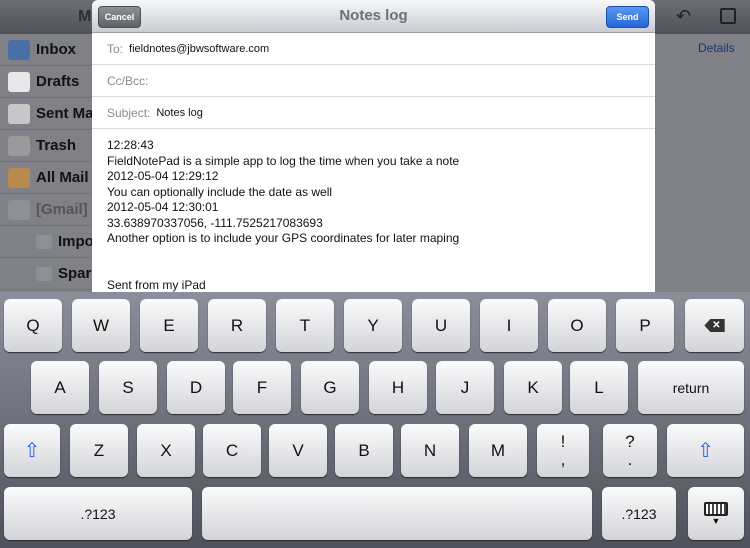 This screenshot has width=750, height=548. Describe the element at coordinates (163, 207) in the screenshot. I see `body-line: 2012-05-04 12:30:01` at that location.